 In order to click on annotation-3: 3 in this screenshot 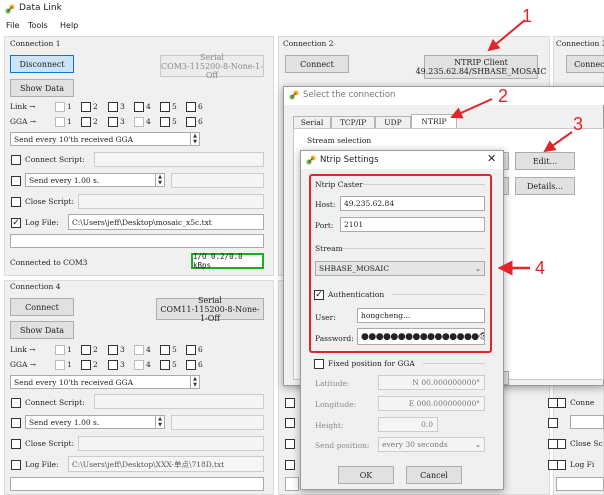, I will do `click(578, 124)`.